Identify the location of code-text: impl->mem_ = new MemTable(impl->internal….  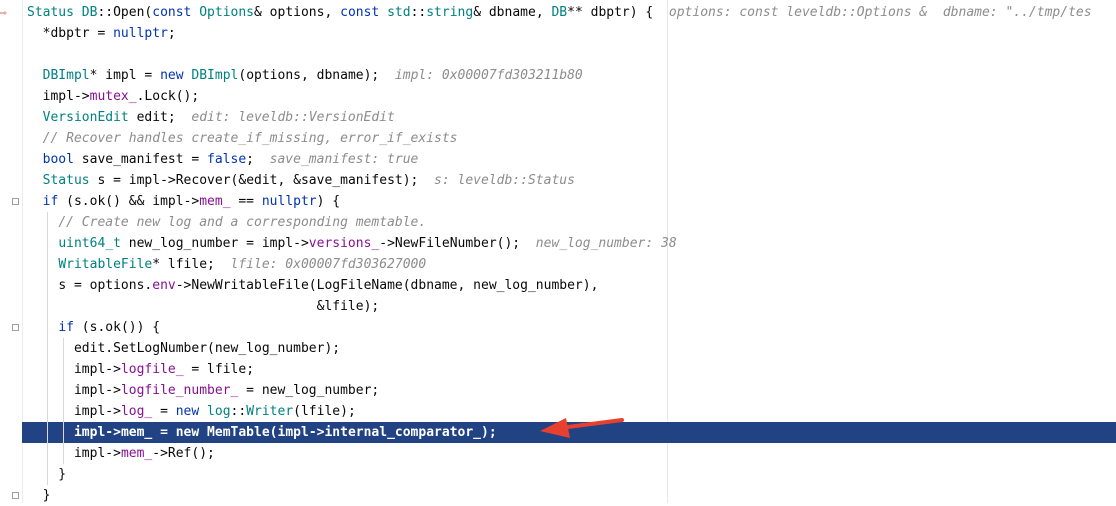
(285, 432).